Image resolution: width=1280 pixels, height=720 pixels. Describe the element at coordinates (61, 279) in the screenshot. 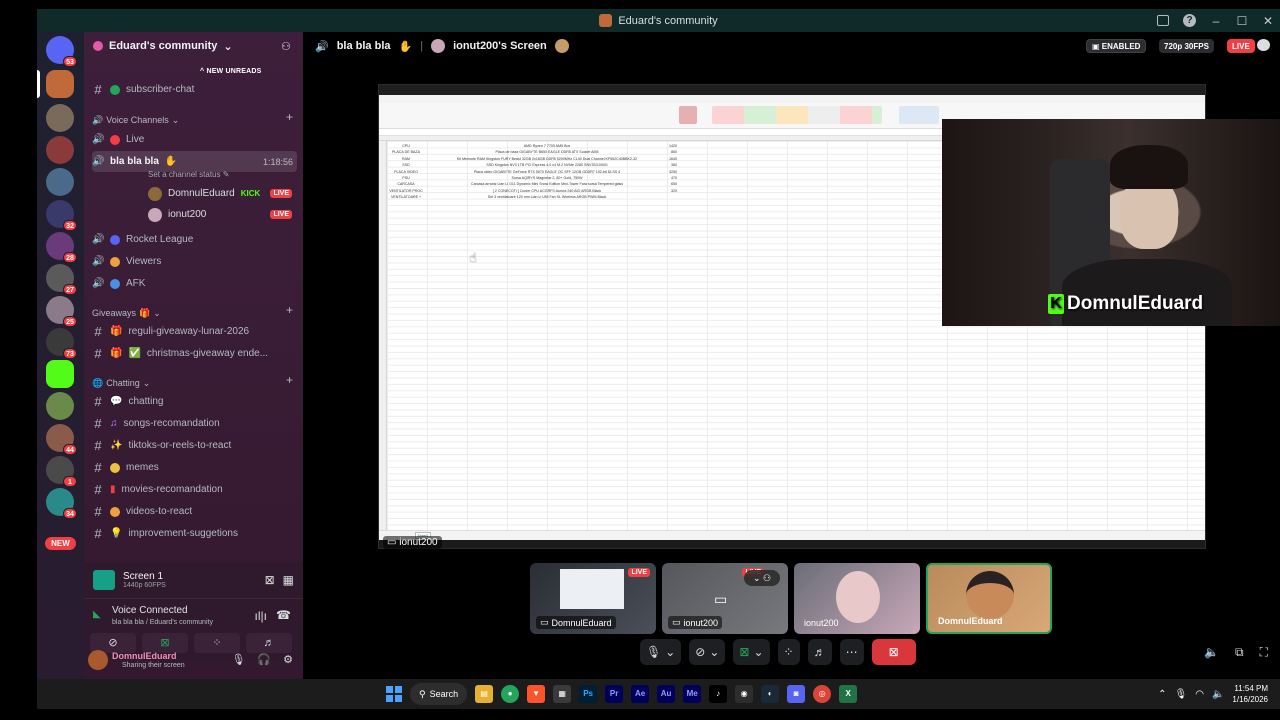

I see `server-icon: 27` at that location.